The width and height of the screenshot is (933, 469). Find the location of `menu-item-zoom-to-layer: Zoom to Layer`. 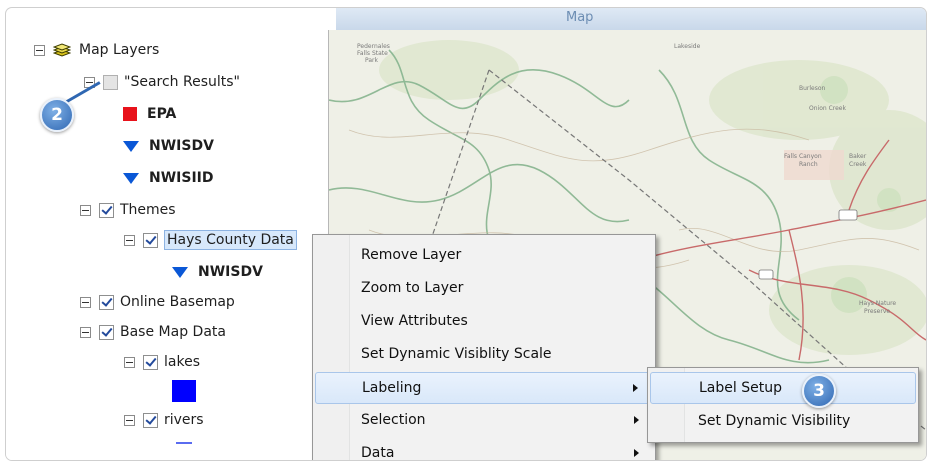

menu-item-zoom-to-layer: Zoom to Layer is located at coordinates (484, 288).